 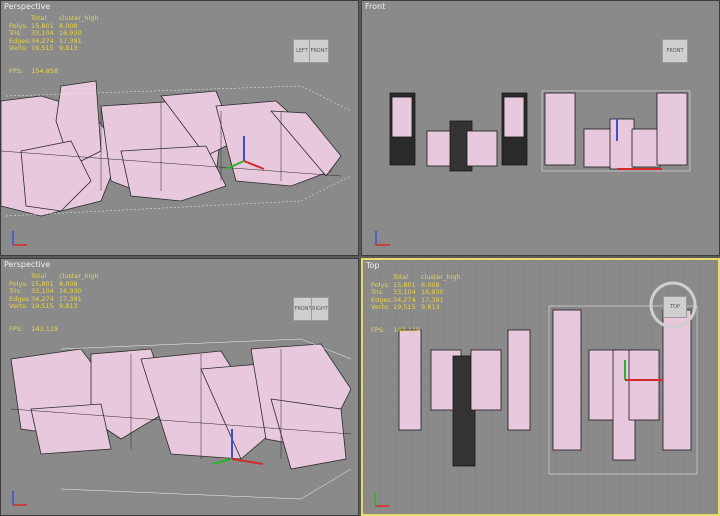 I want to click on viewcube: FRONT, so click(x=675, y=51).